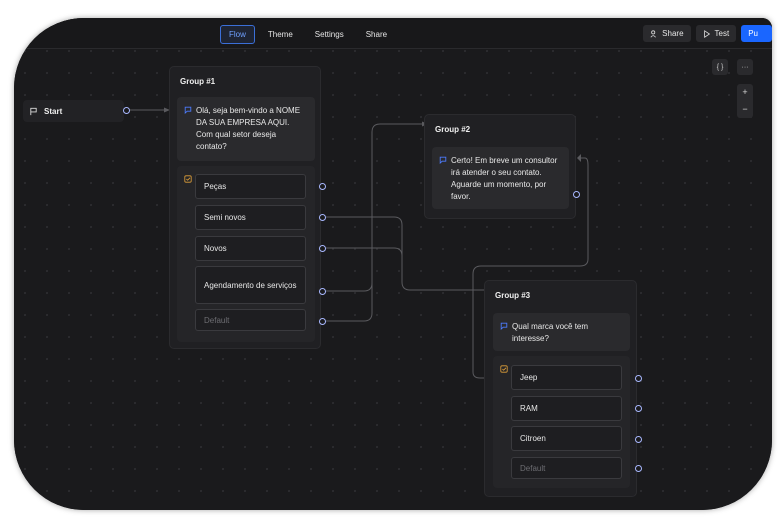 Image resolution: width=778 pixels, height=529 pixels. I want to click on publish-button: Pu, so click(756, 33).